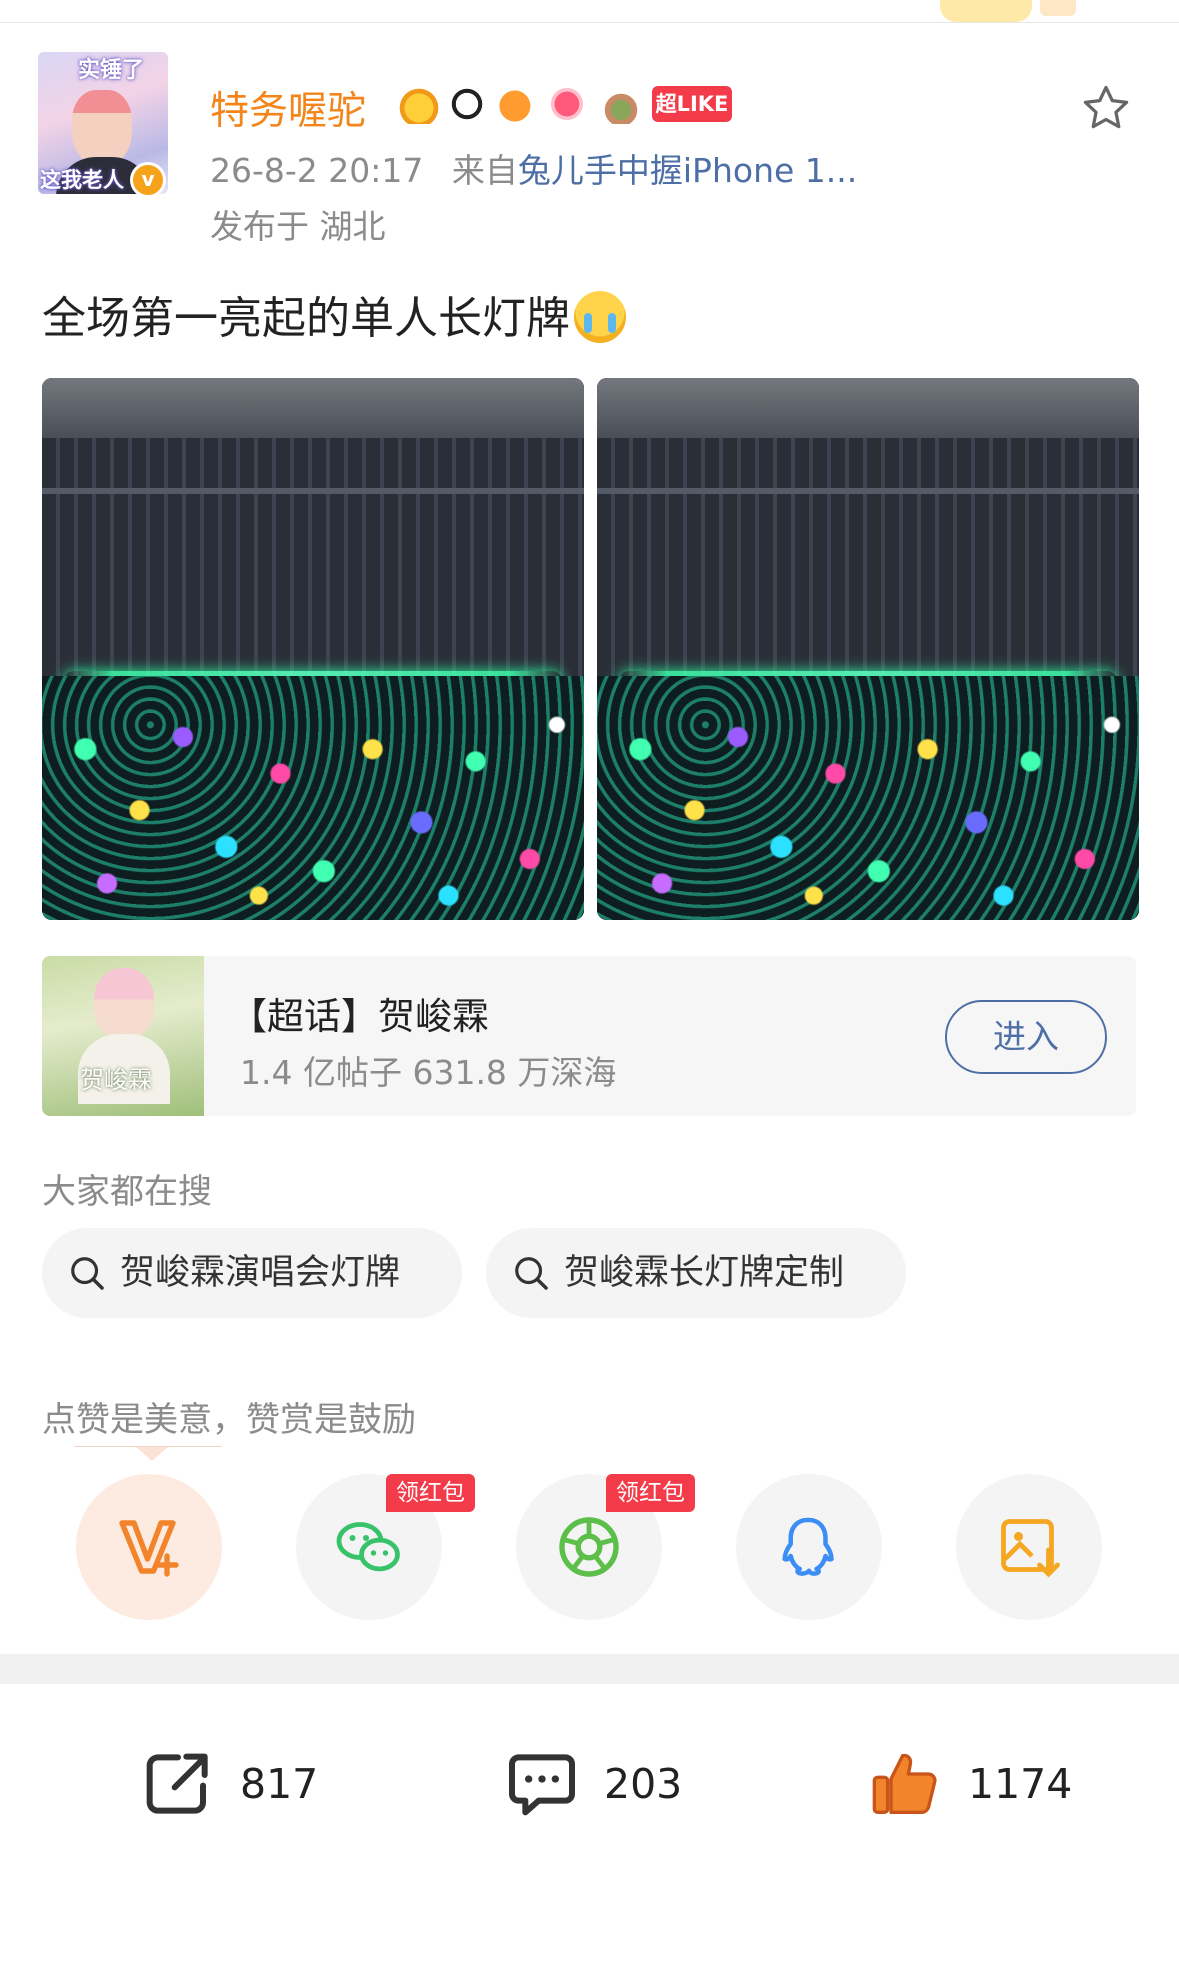  I want to click on top-divider, so click(589, 22).